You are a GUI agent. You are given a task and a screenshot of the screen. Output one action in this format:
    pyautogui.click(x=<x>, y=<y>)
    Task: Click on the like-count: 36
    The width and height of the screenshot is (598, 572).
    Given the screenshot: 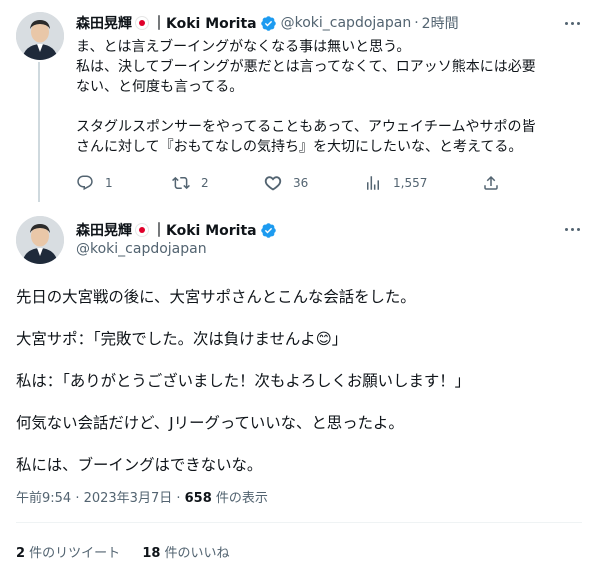 What is the action you would take?
    pyautogui.click(x=301, y=183)
    